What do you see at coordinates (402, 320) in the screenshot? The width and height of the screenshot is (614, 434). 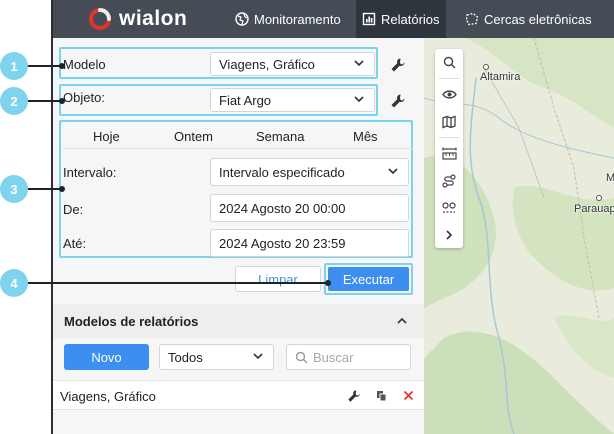 I see `chevron-up-icon` at bounding box center [402, 320].